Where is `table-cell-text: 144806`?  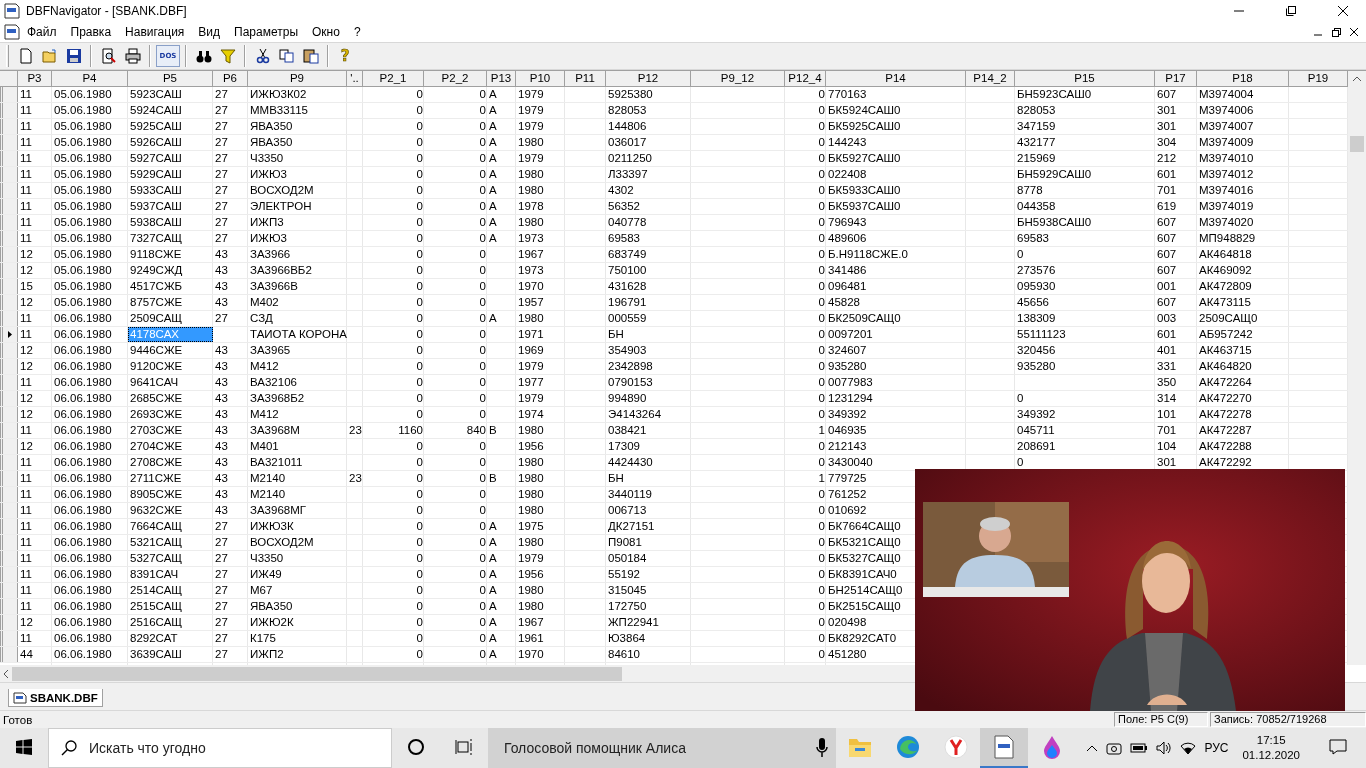
table-cell-text: 144806 is located at coordinates (627, 126).